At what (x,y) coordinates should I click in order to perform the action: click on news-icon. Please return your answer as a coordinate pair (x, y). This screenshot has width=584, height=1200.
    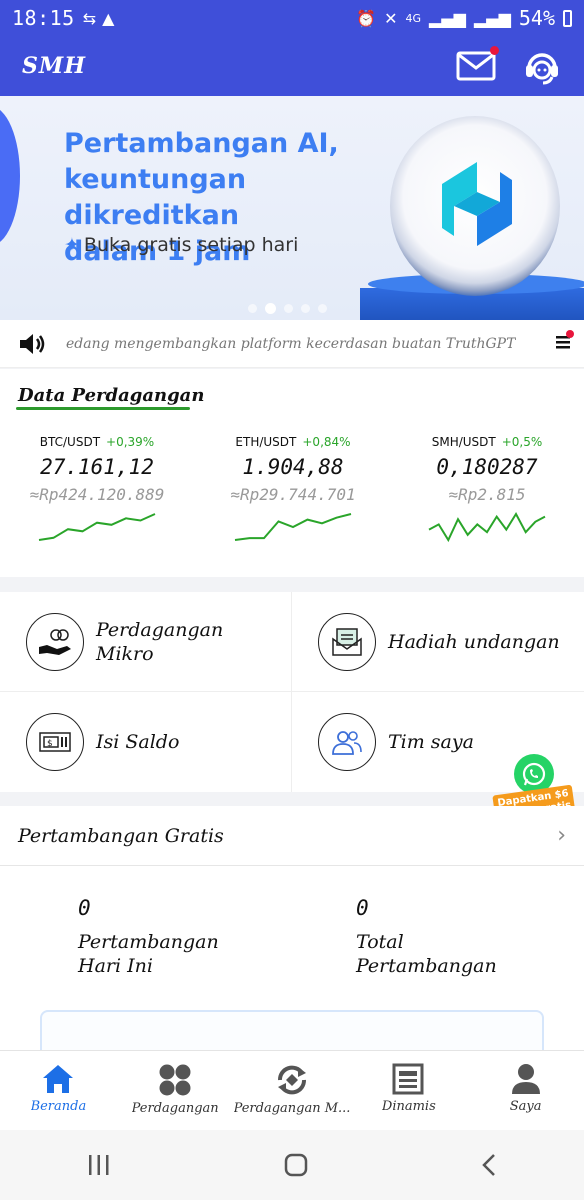
    Looking at the image, I should click on (408, 1079).